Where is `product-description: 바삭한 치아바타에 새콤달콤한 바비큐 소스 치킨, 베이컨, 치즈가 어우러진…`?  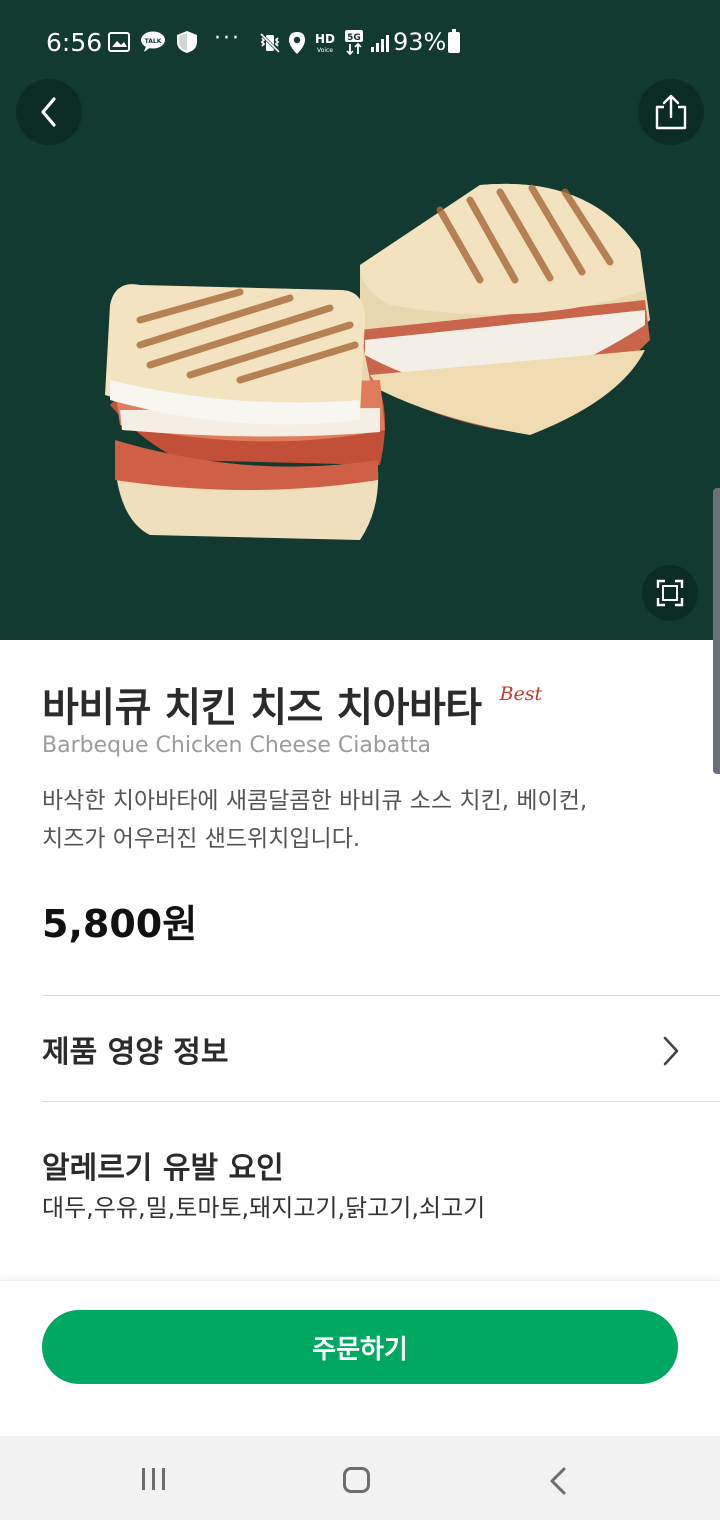 product-description: 바삭한 치아바타에 새콤달콤한 바비큐 소스 치킨, 베이컨, 치즈가 어우러진… is located at coordinates (362, 820).